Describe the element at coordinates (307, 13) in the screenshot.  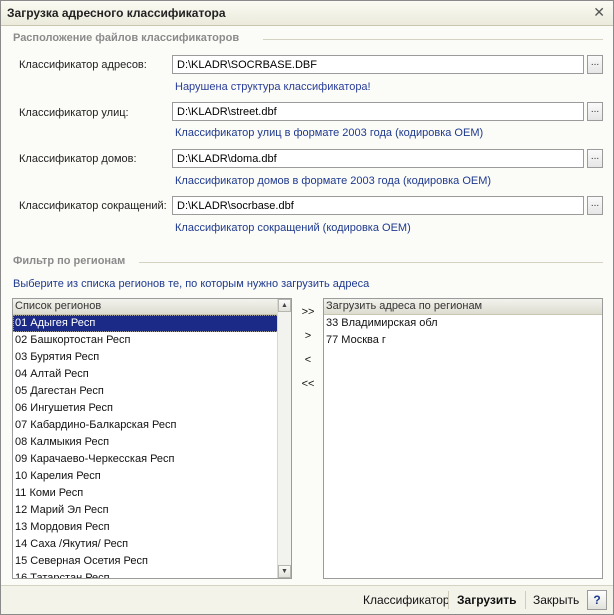
I see `title-bar: Загрузка адресного классификатора ✕` at that location.